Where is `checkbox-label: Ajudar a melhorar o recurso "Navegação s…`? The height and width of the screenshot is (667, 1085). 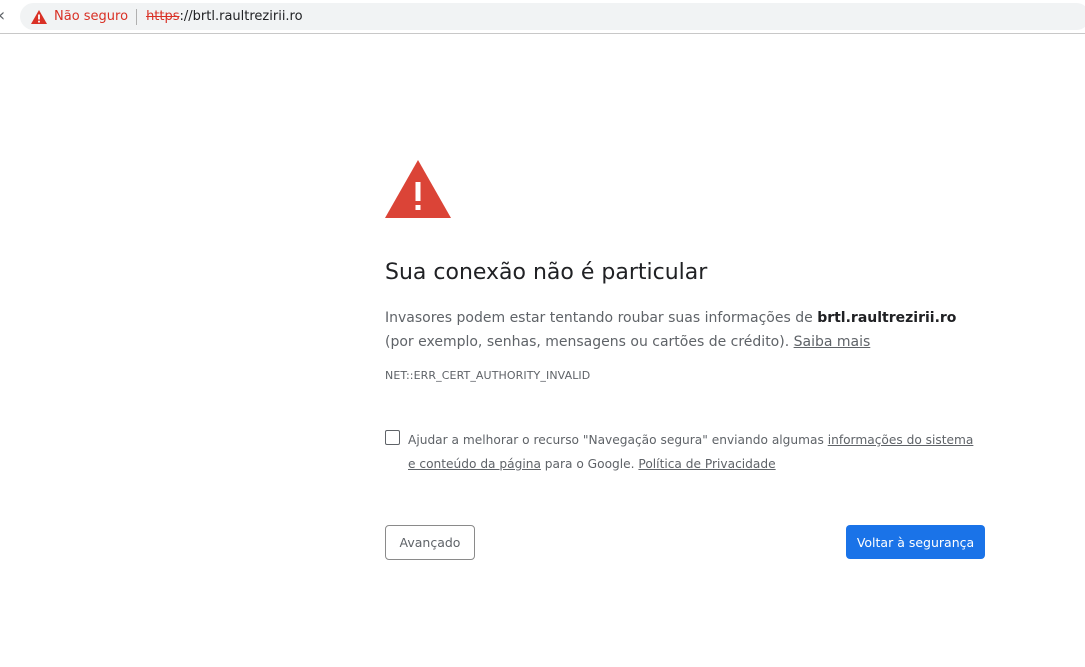 checkbox-label: Ajudar a melhorar o recurso "Navegação s… is located at coordinates (693, 452).